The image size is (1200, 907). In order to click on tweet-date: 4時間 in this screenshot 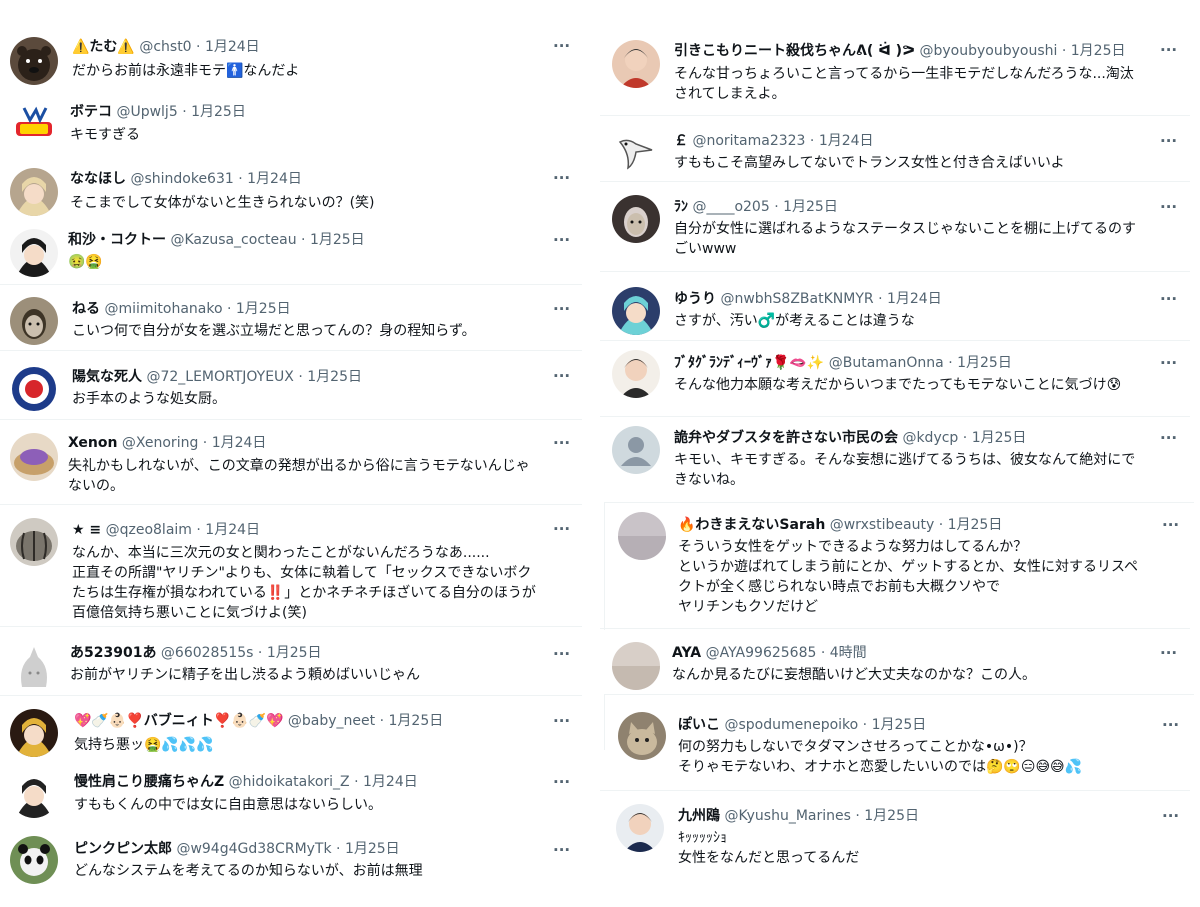, I will do `click(848, 653)`.